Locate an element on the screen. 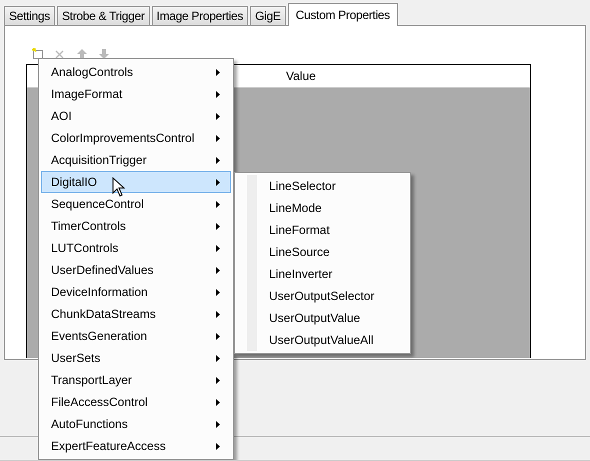  menu-item: AnalogControls is located at coordinates (136, 72).